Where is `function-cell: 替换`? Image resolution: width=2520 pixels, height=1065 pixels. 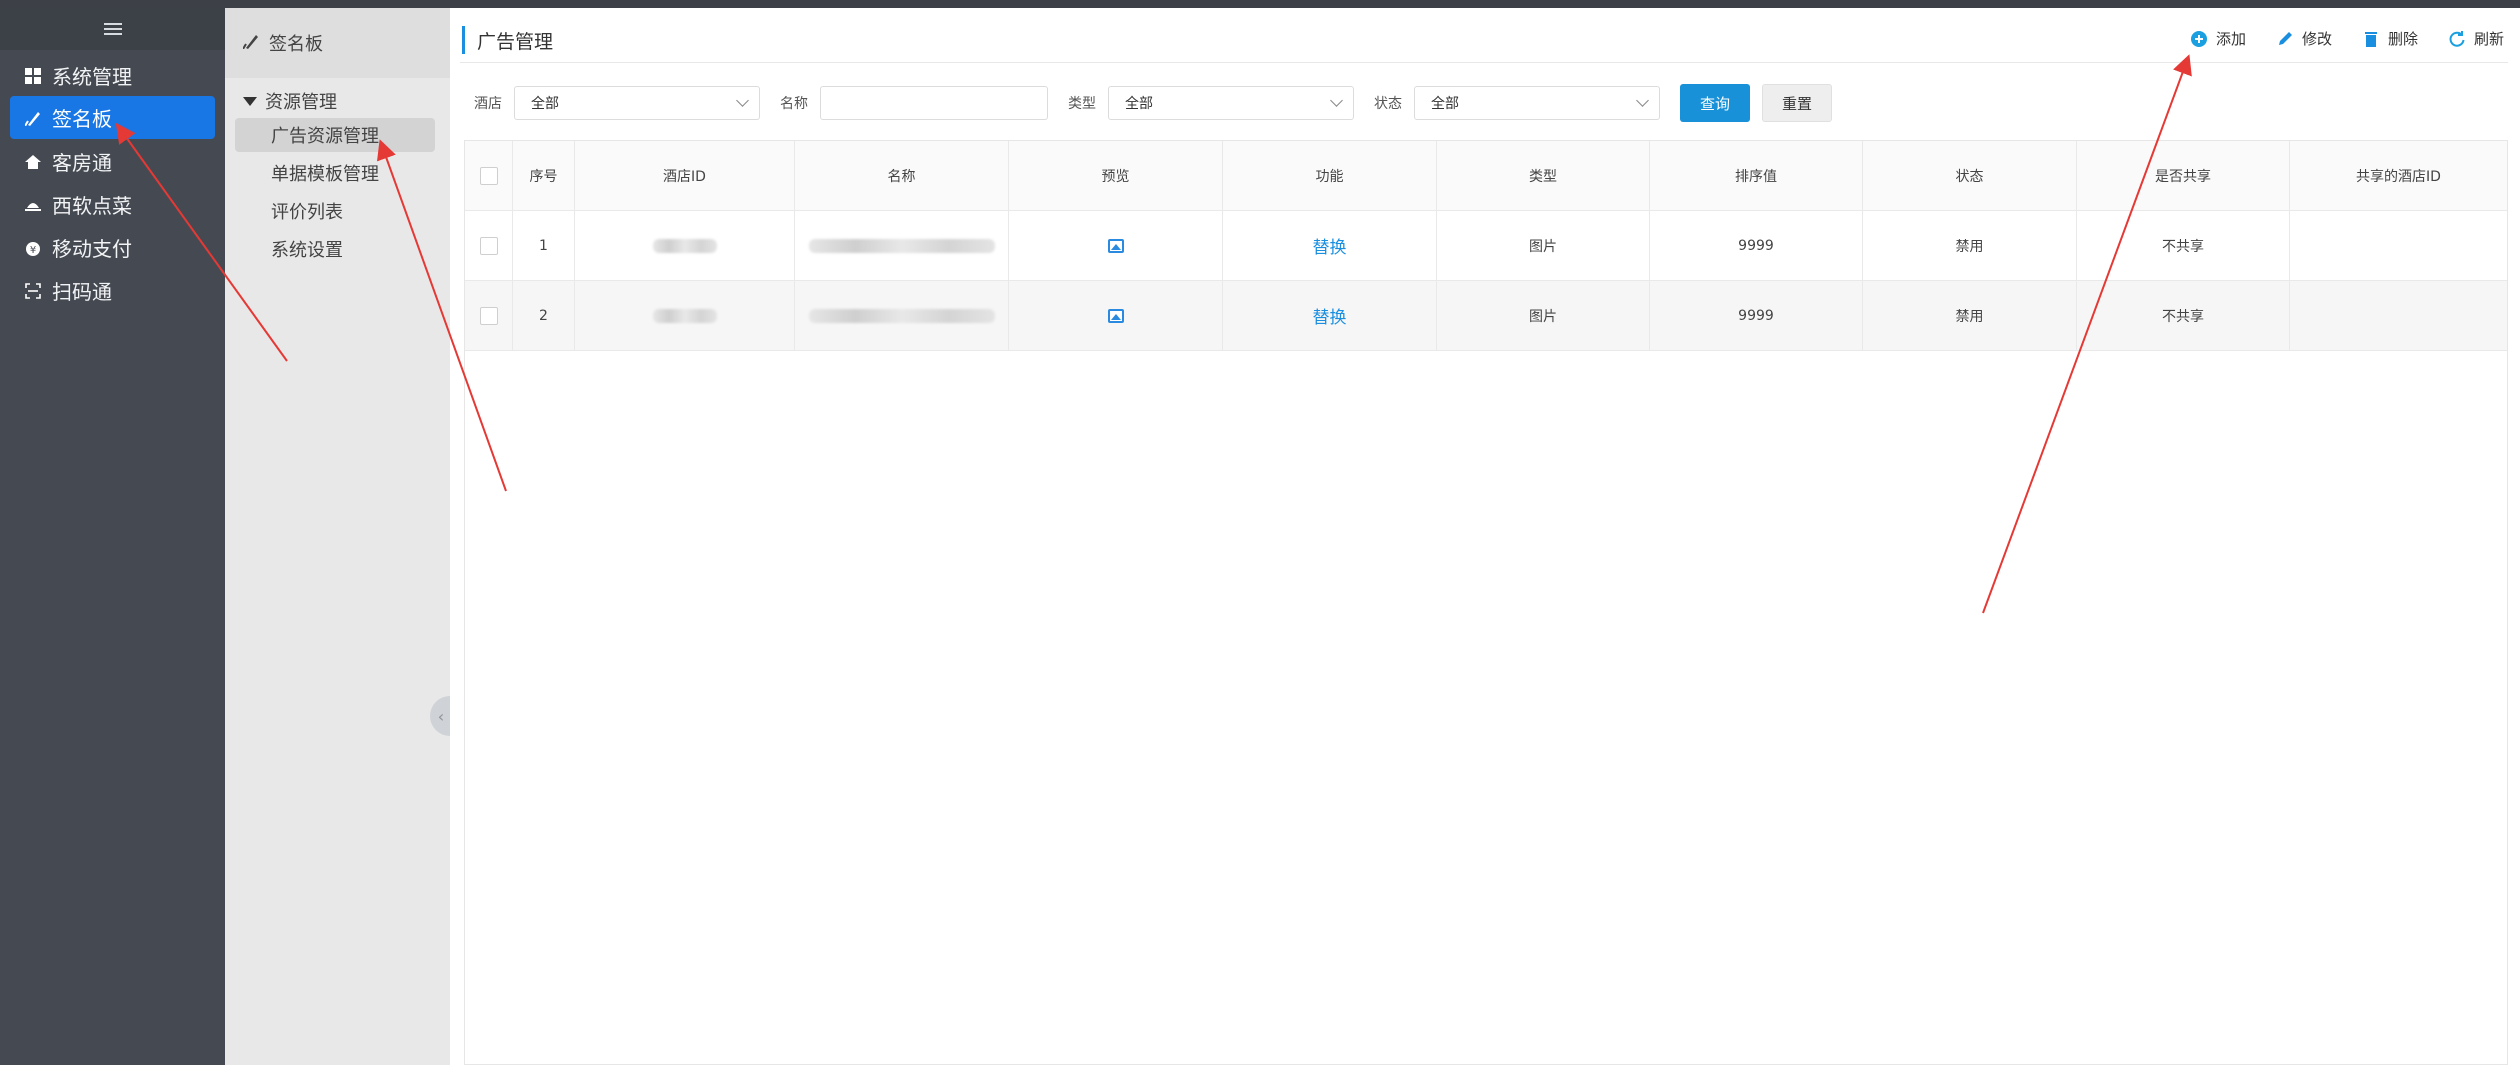
function-cell: 替换 is located at coordinates (1330, 315).